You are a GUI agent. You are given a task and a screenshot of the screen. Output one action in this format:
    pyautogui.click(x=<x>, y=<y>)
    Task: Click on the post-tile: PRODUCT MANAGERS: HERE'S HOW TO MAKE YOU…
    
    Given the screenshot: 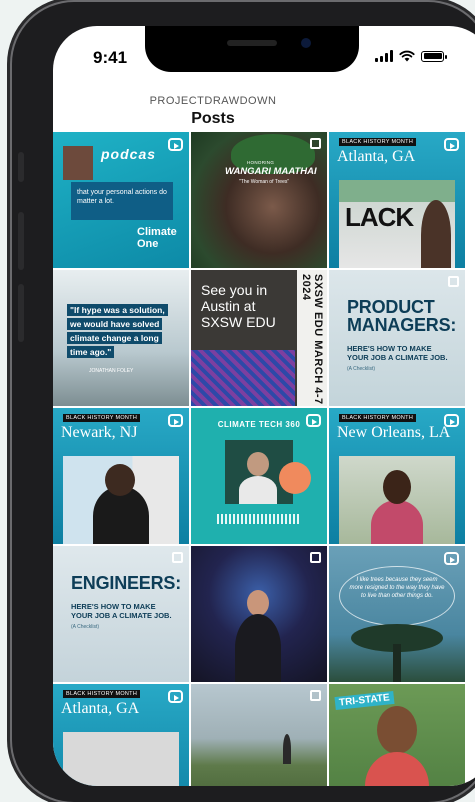 What is the action you would take?
    pyautogui.click(x=397, y=338)
    